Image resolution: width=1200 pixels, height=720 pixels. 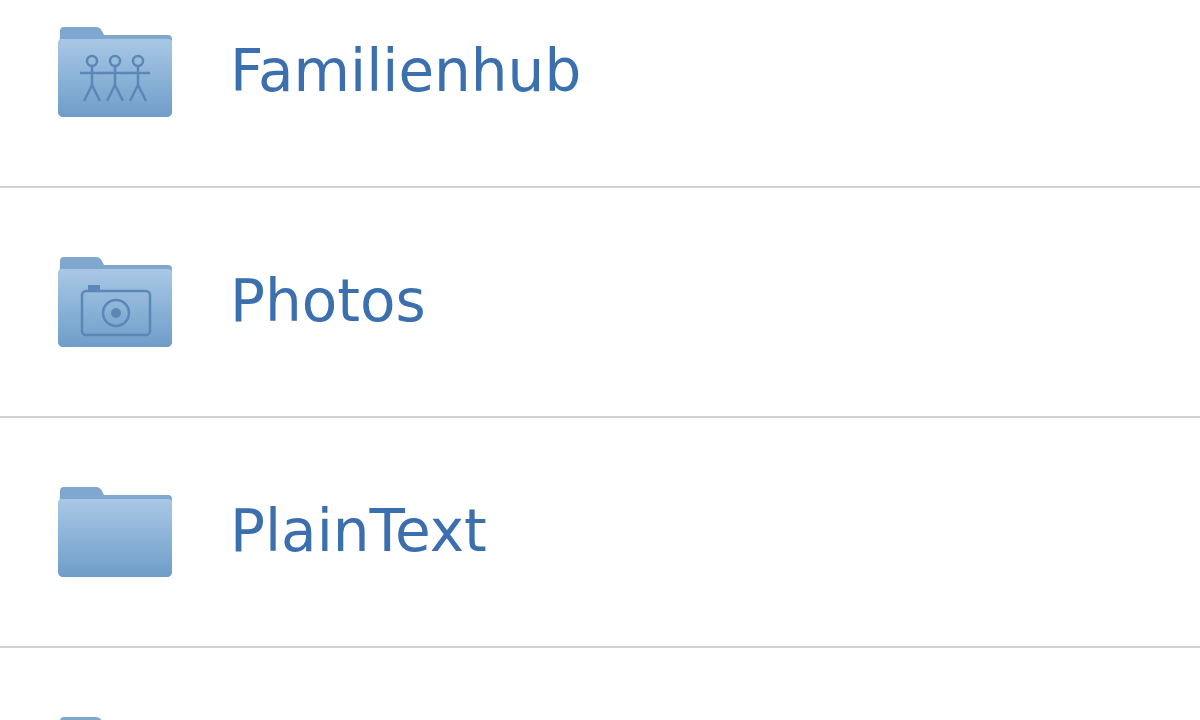 What do you see at coordinates (406, 72) in the screenshot?
I see `folder-name: Familienhub` at bounding box center [406, 72].